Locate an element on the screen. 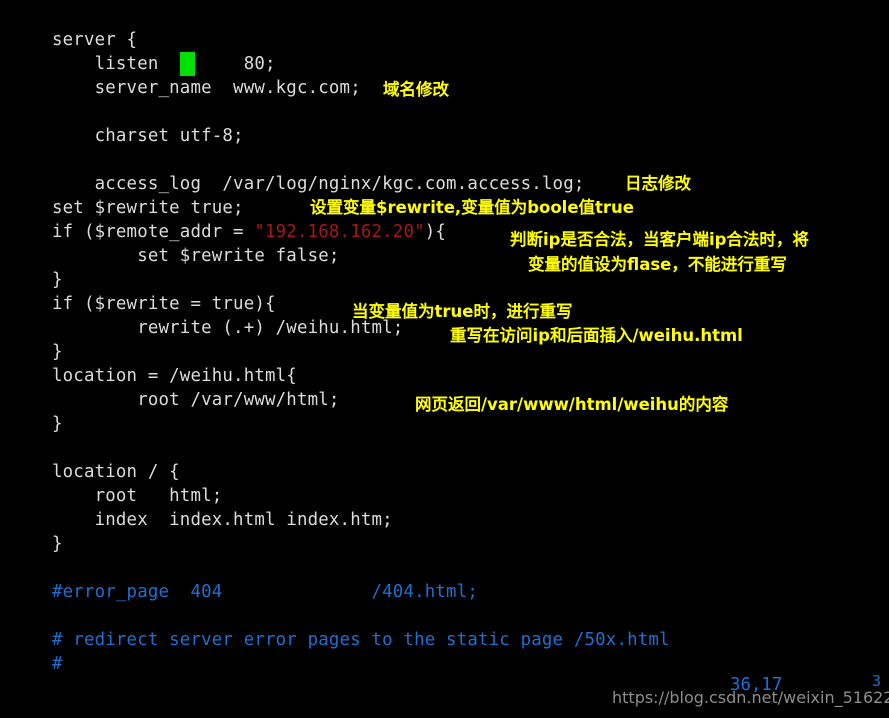 The width and height of the screenshot is (889, 718). code-line: location / { is located at coordinates (452, 472).